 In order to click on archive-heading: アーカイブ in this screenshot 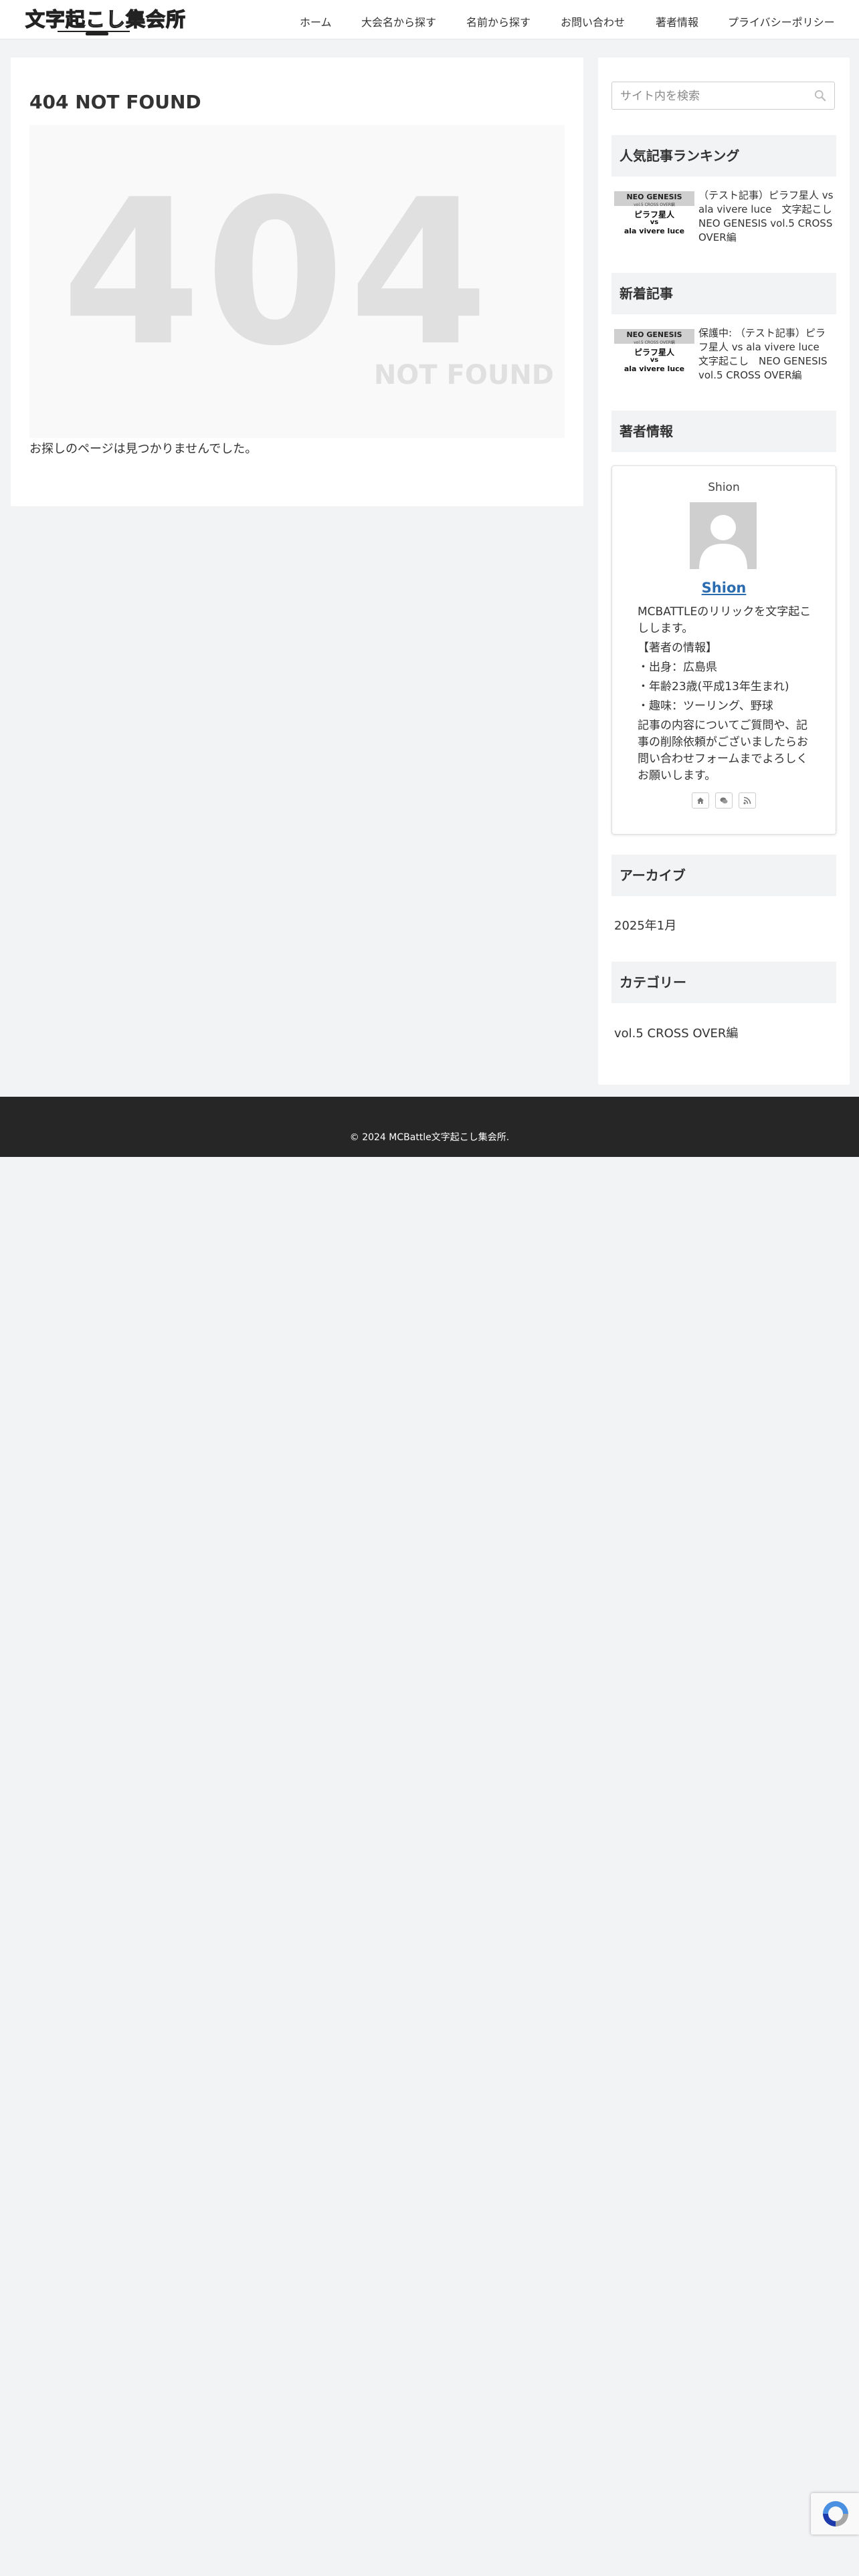, I will do `click(723, 875)`.